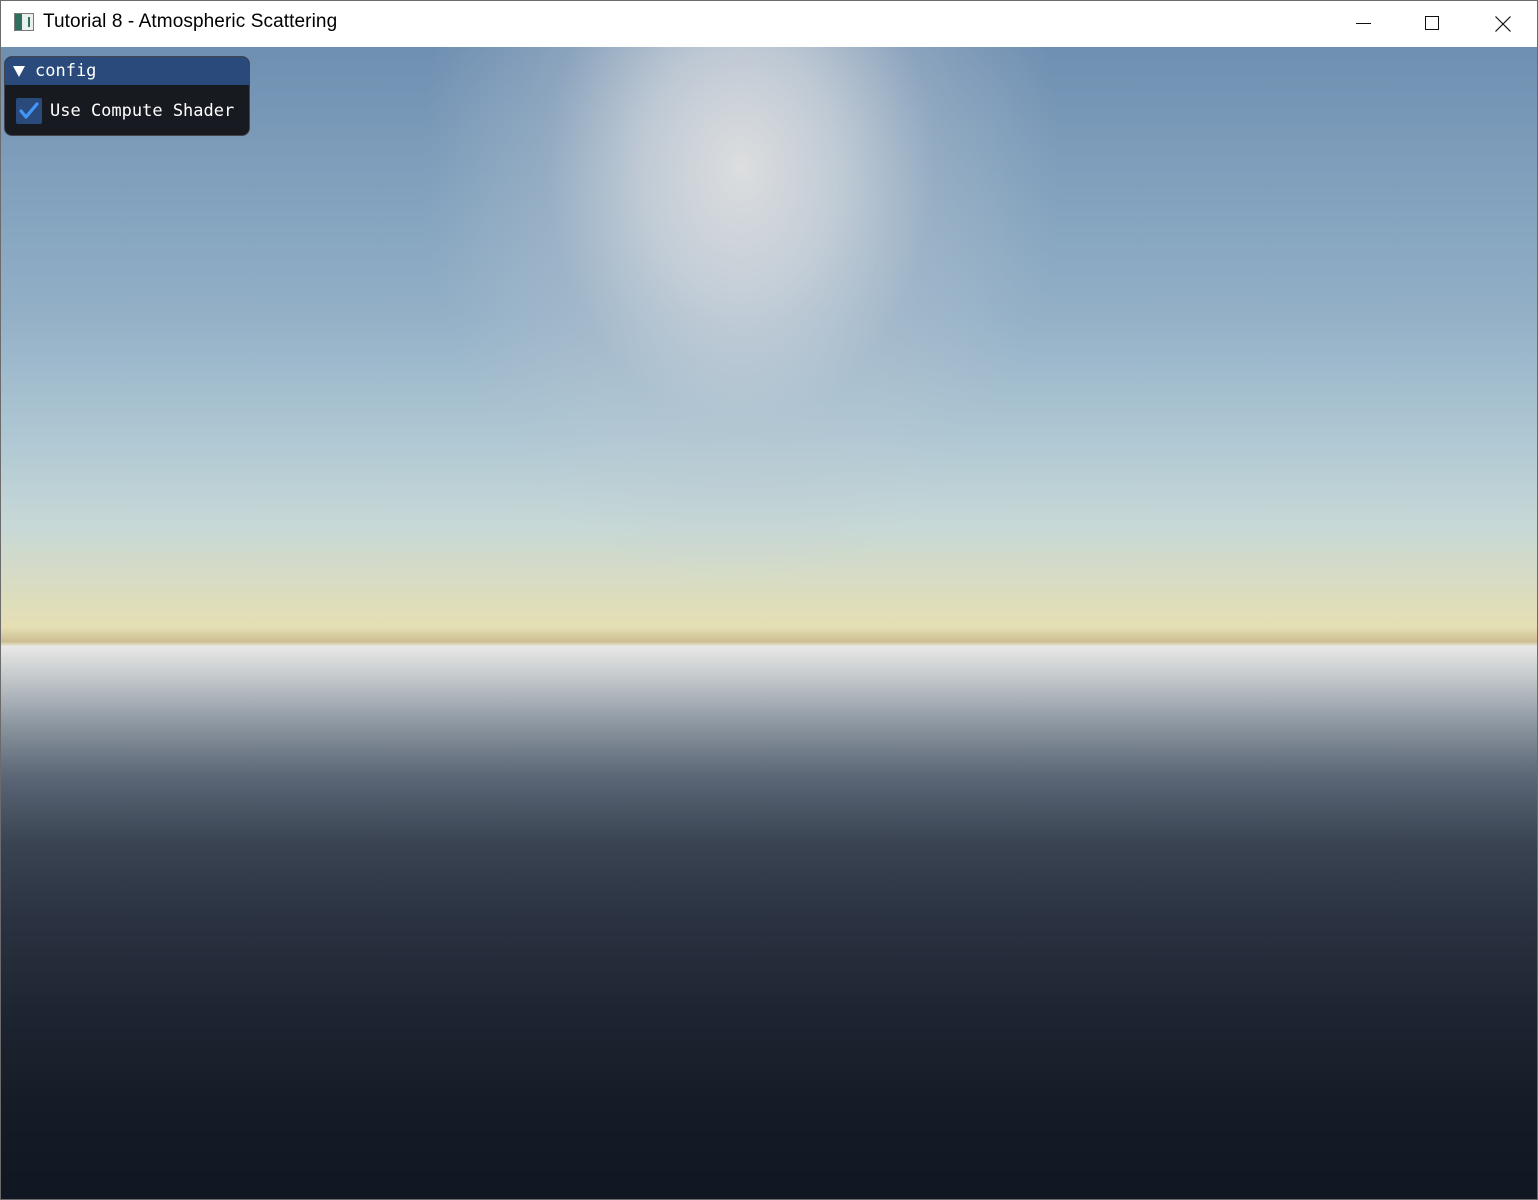  I want to click on horizon, so click(769, 644).